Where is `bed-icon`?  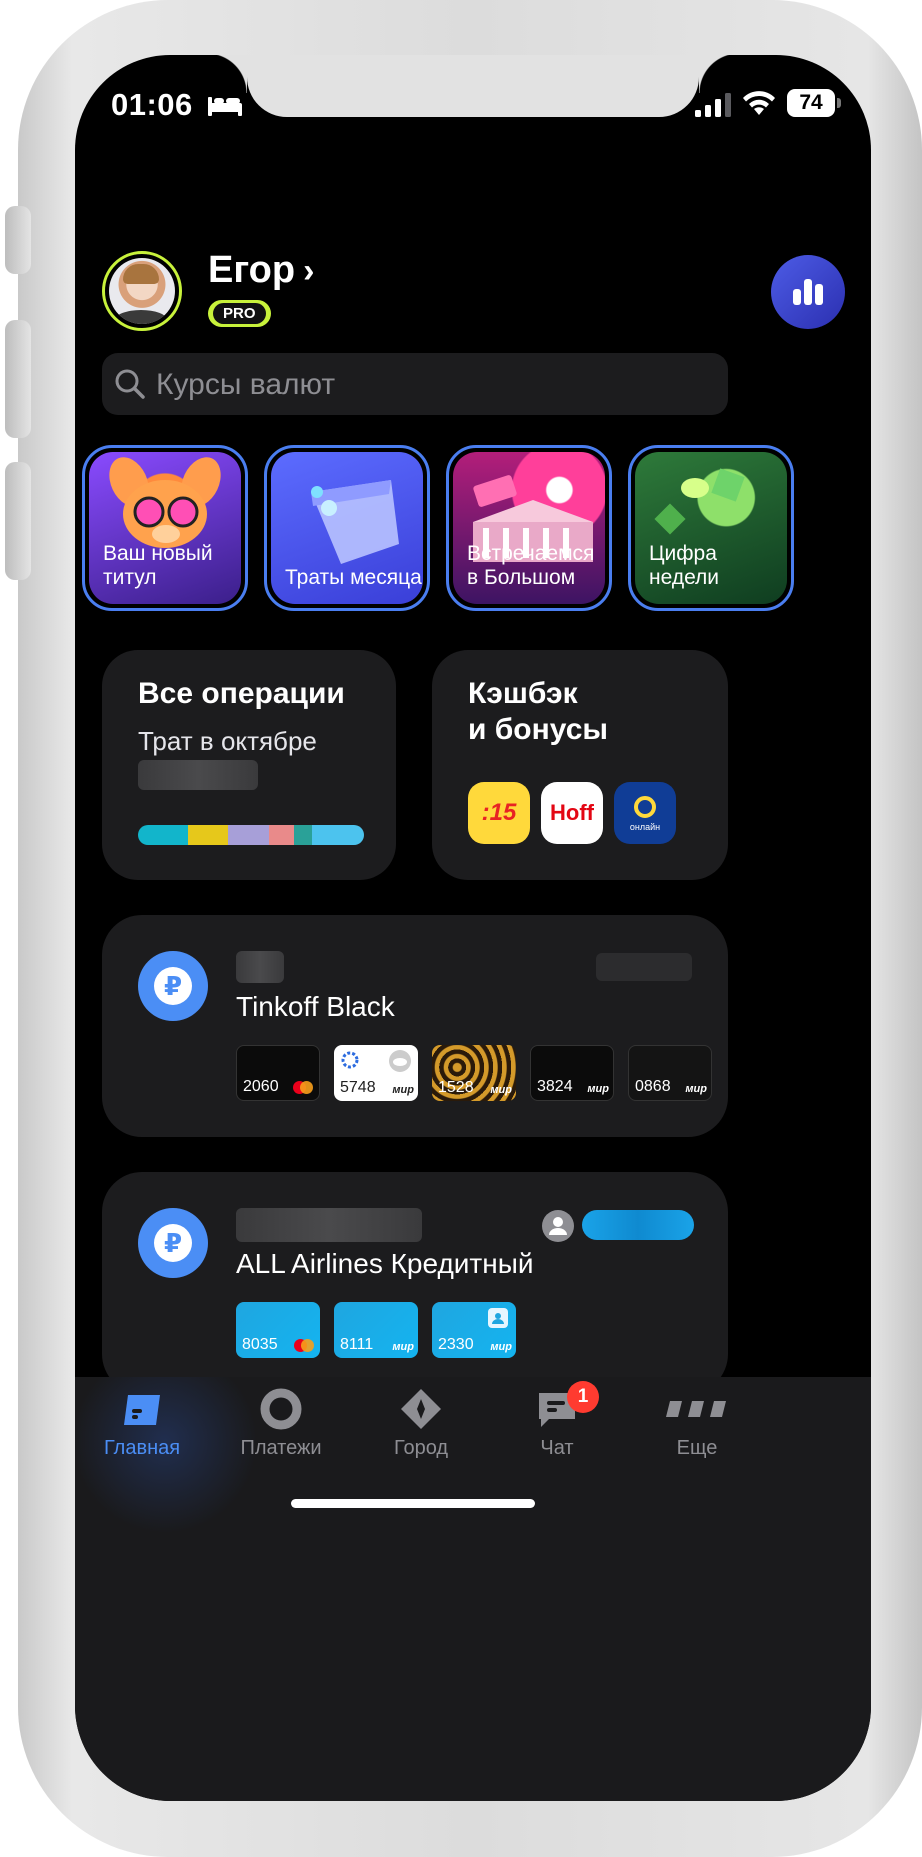
bed-icon is located at coordinates (225, 106).